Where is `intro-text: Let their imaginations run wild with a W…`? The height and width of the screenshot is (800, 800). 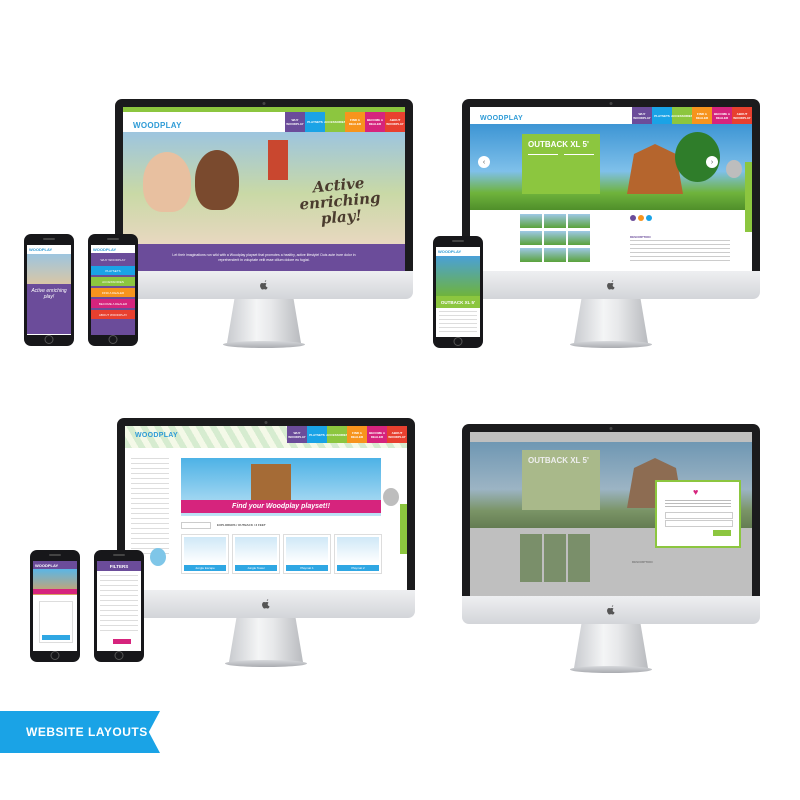
intro-text: Let their imaginations run wild with a W… is located at coordinates (264, 257).